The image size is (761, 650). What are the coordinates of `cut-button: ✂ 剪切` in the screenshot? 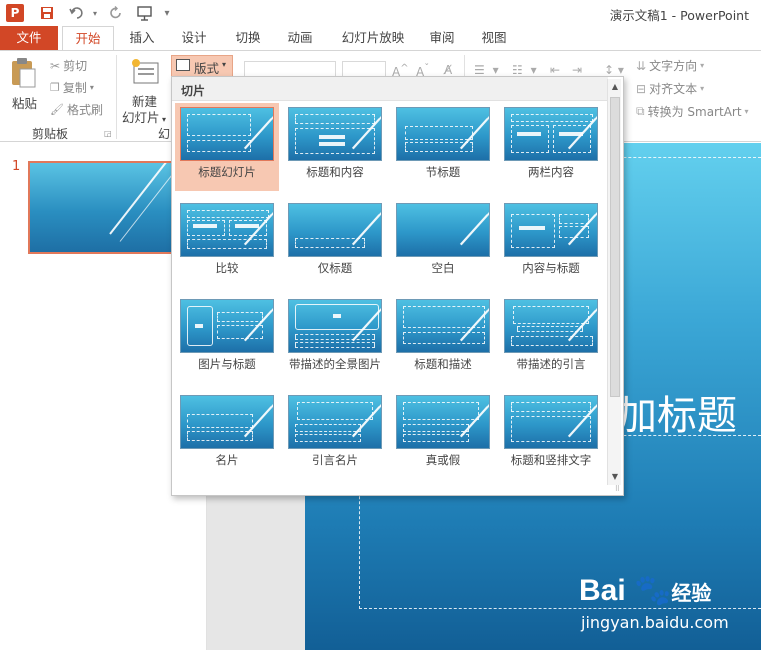 It's located at (68, 65).